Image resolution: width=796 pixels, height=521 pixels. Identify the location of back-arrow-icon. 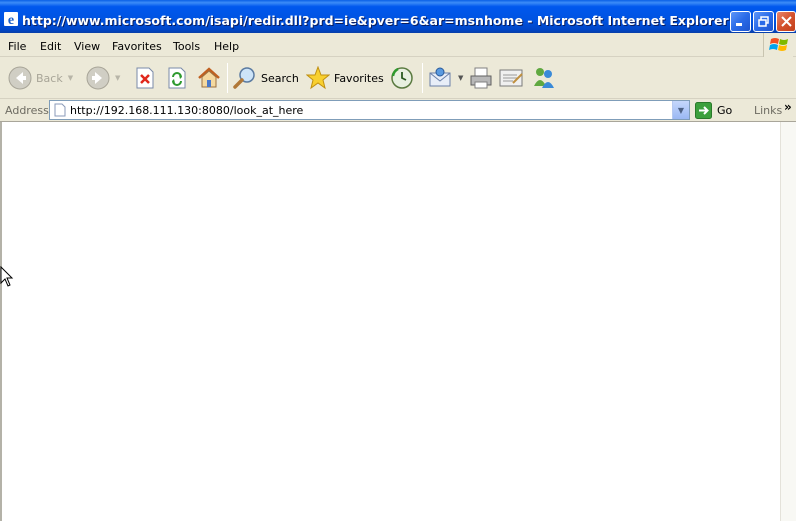
(20, 78).